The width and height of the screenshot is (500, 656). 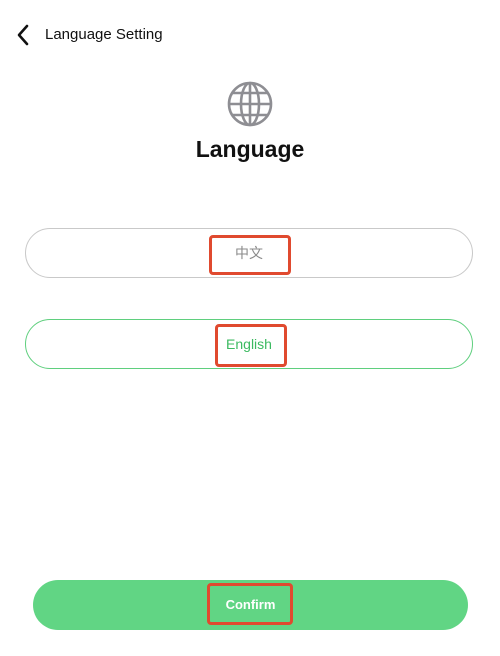 What do you see at coordinates (104, 34) in the screenshot?
I see `page-header-title: Language Setting` at bounding box center [104, 34].